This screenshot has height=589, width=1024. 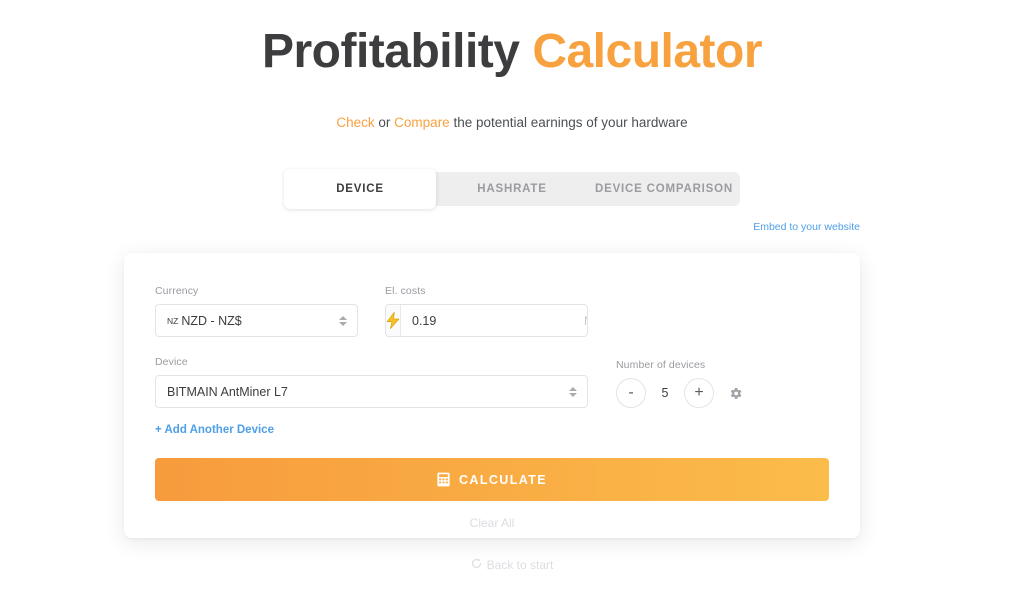 I want to click on page-title: Profitability Calculator, so click(x=512, y=39).